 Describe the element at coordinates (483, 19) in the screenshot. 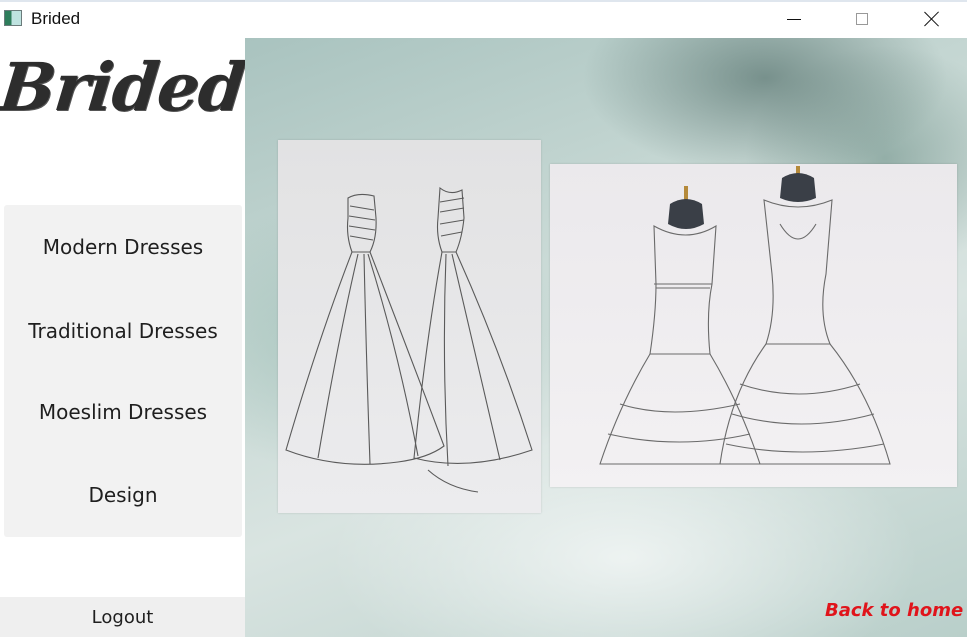

I see `title-bar: Brided` at that location.